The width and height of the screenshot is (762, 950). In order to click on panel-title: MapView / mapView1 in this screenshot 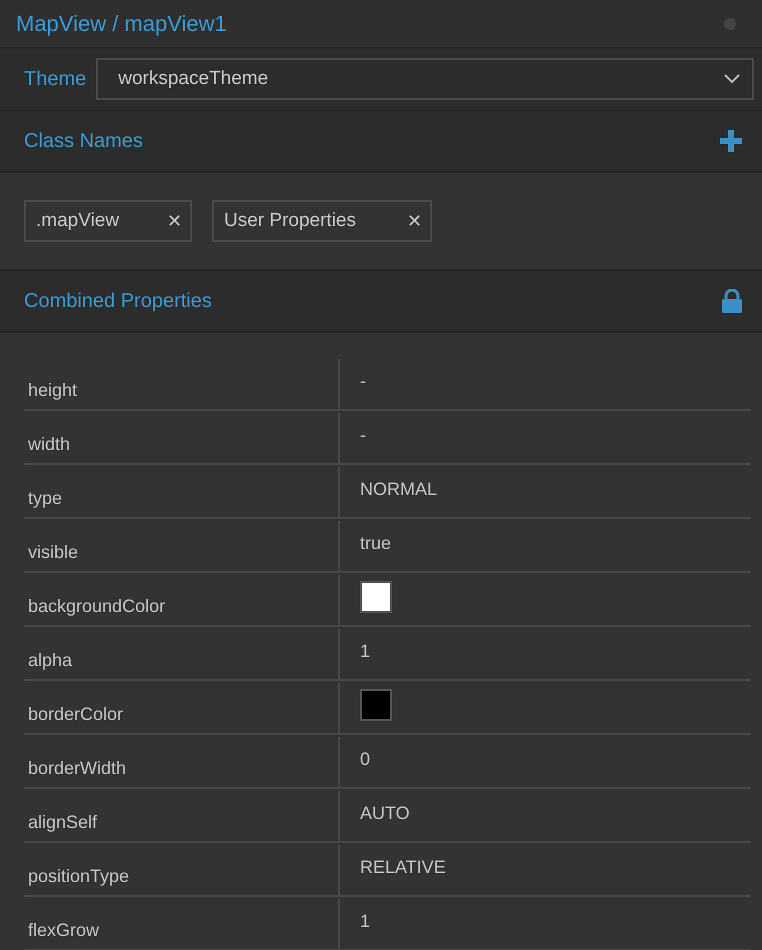, I will do `click(121, 23)`.